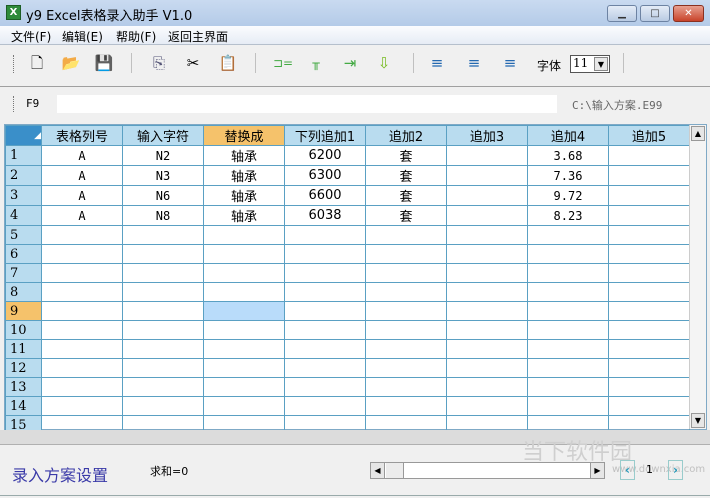 The width and height of the screenshot is (710, 498). What do you see at coordinates (325, 155) in the screenshot?
I see `grid-cell: 6200` at bounding box center [325, 155].